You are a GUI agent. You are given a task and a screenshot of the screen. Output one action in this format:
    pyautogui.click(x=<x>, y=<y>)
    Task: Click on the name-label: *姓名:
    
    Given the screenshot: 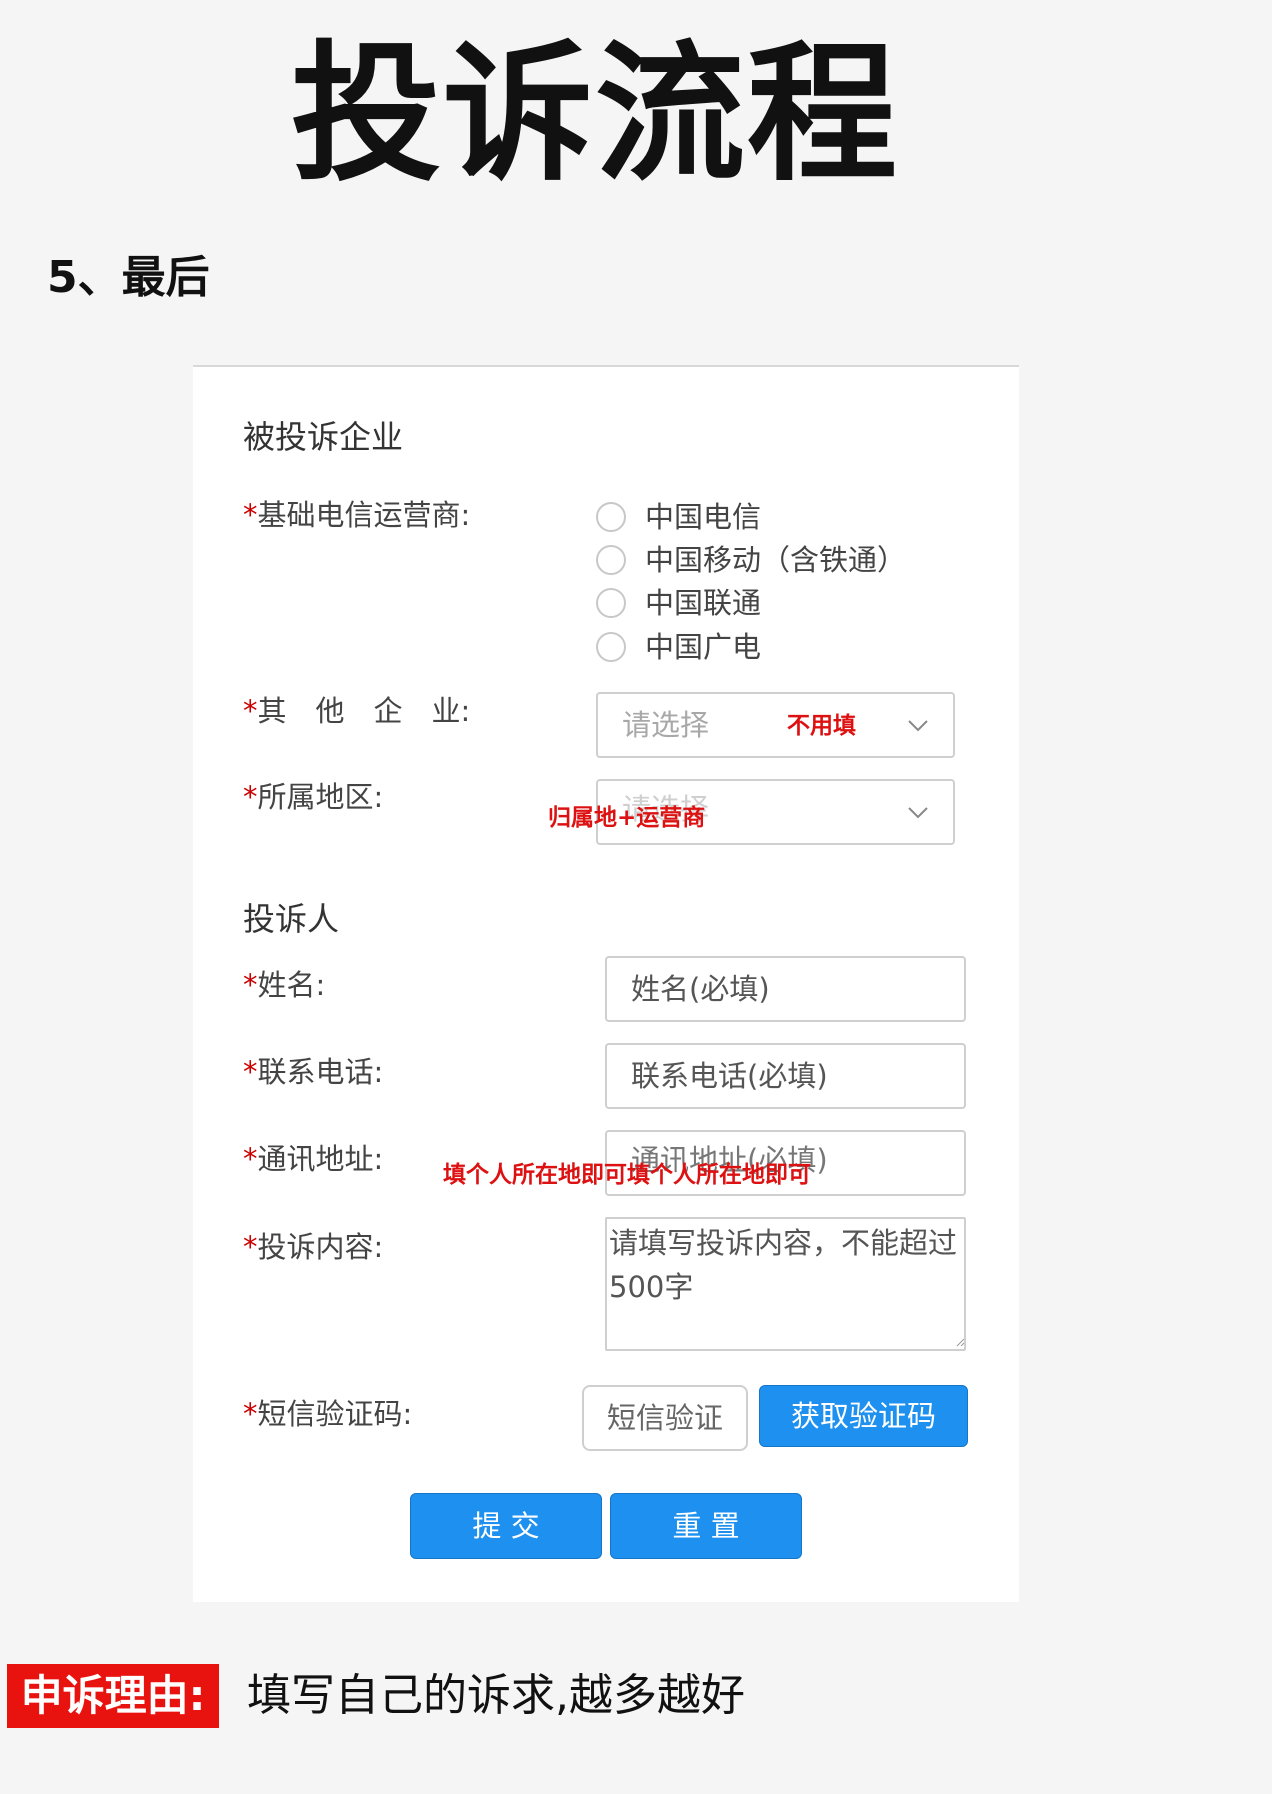 What is the action you would take?
    pyautogui.click(x=284, y=985)
    